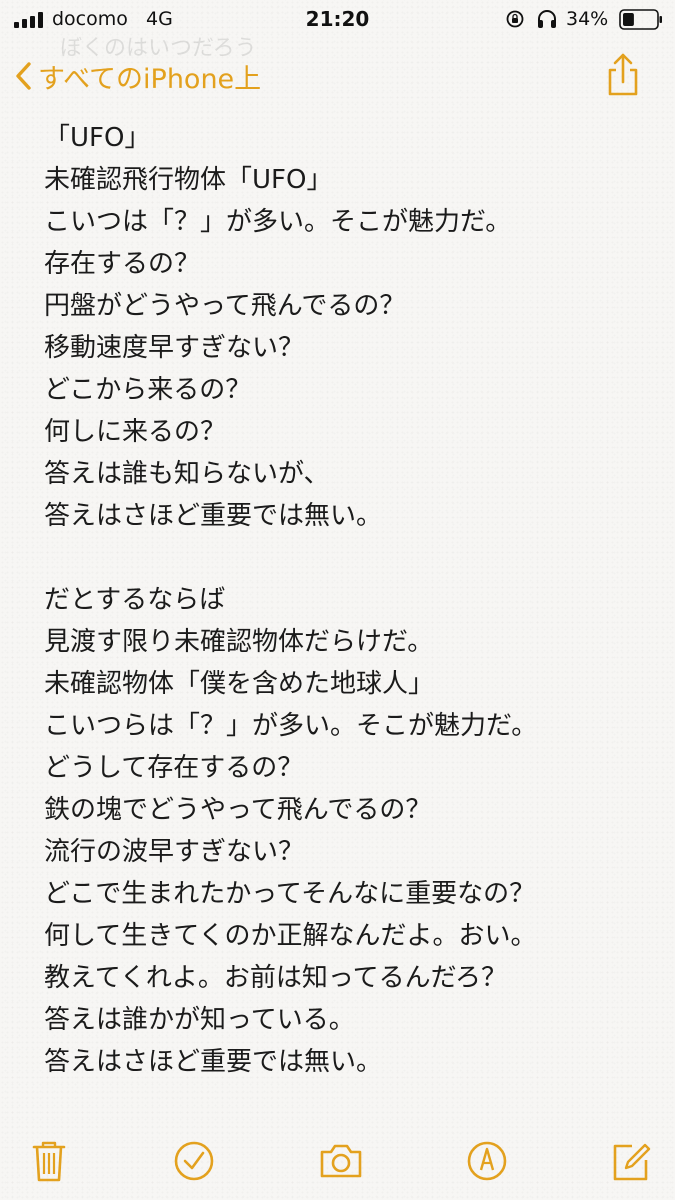  Describe the element at coordinates (623, 75) in the screenshot. I see `share-icon` at that location.